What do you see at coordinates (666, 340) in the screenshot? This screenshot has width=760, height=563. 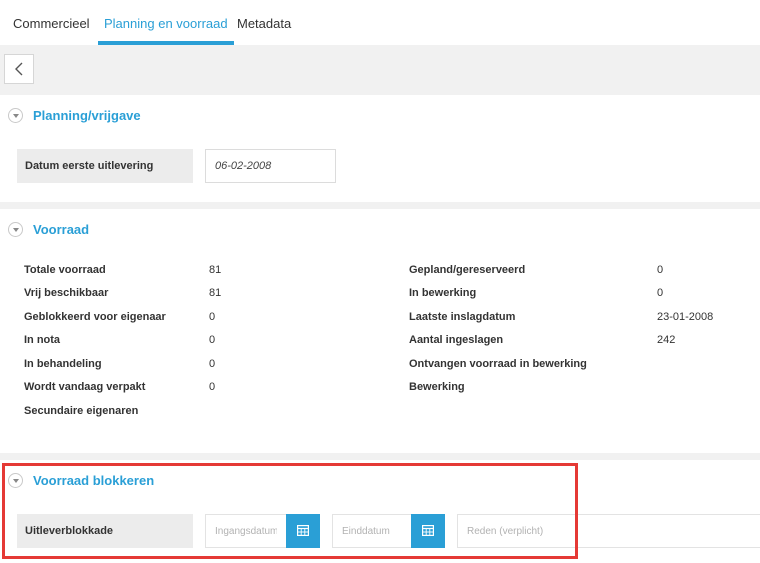 I see `stat-value: 242` at bounding box center [666, 340].